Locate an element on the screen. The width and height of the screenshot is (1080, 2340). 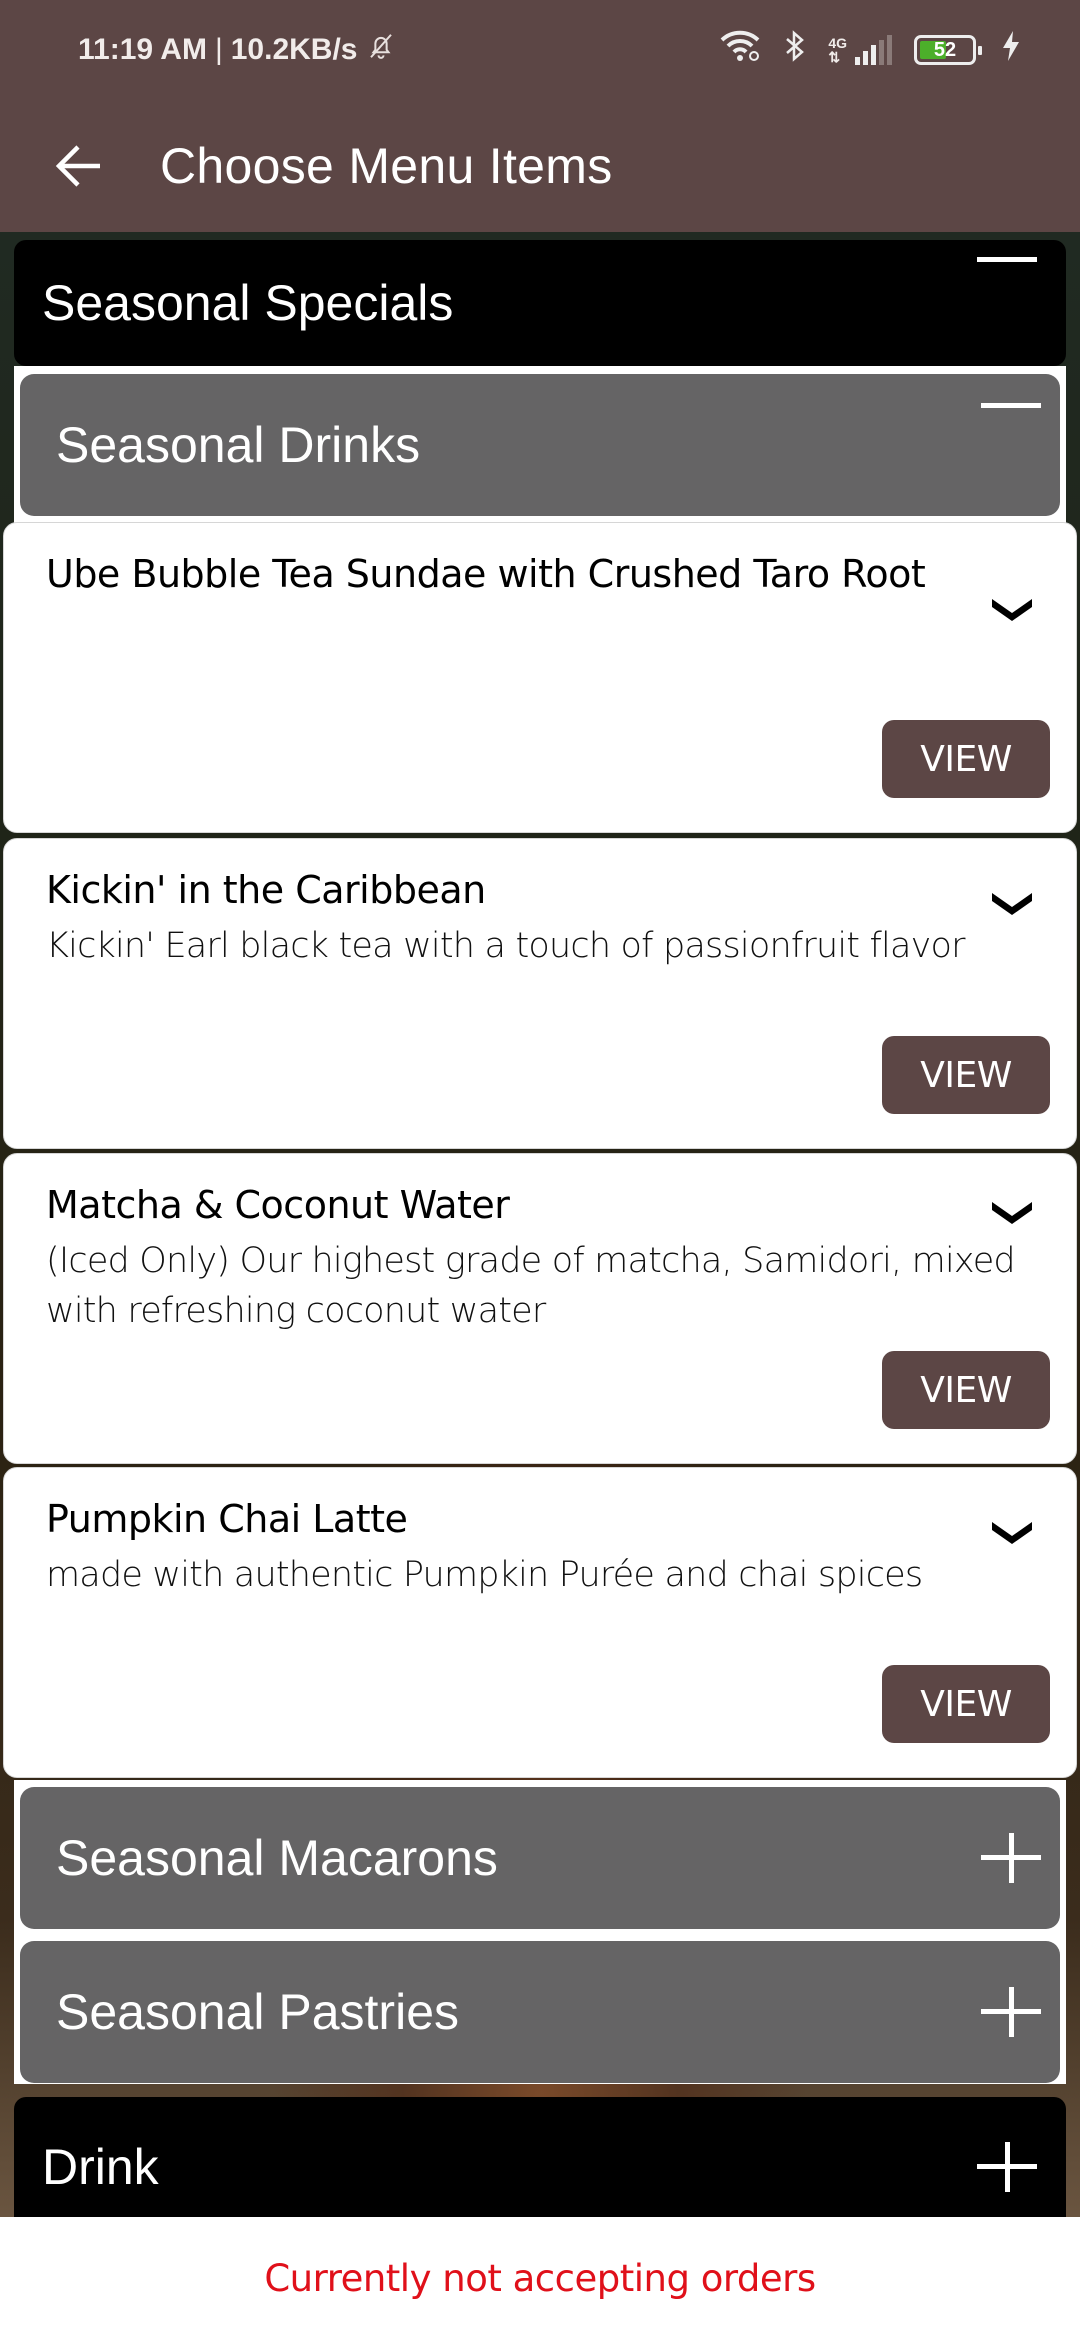
subcategory-label: Seasonal Macarons is located at coordinates (277, 1858).